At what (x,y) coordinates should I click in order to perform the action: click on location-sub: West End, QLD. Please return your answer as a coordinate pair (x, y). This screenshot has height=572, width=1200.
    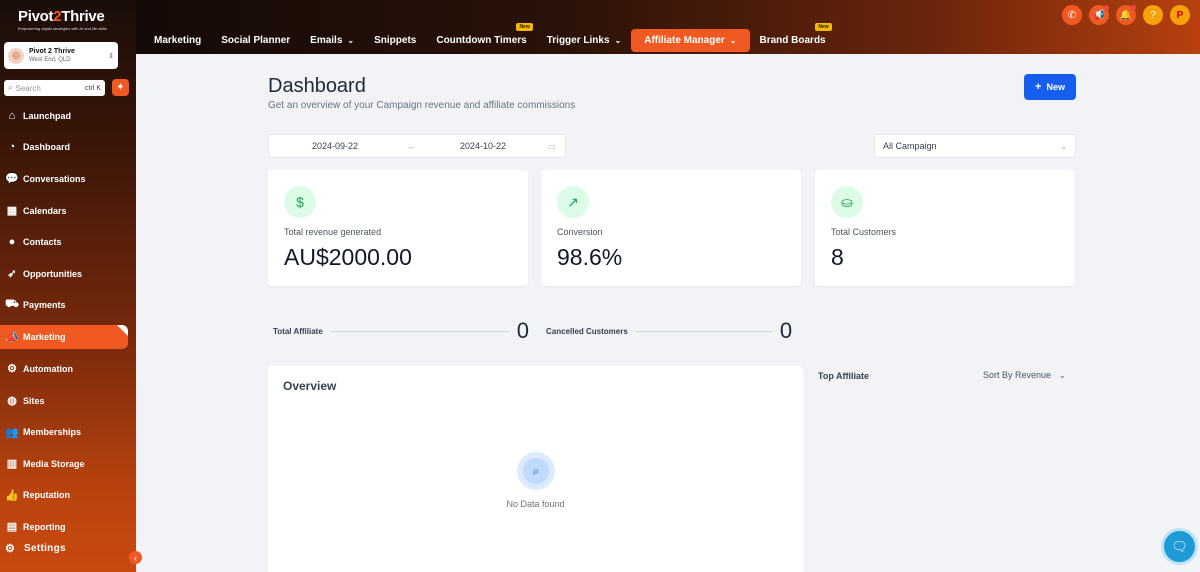
    Looking at the image, I should click on (50, 60).